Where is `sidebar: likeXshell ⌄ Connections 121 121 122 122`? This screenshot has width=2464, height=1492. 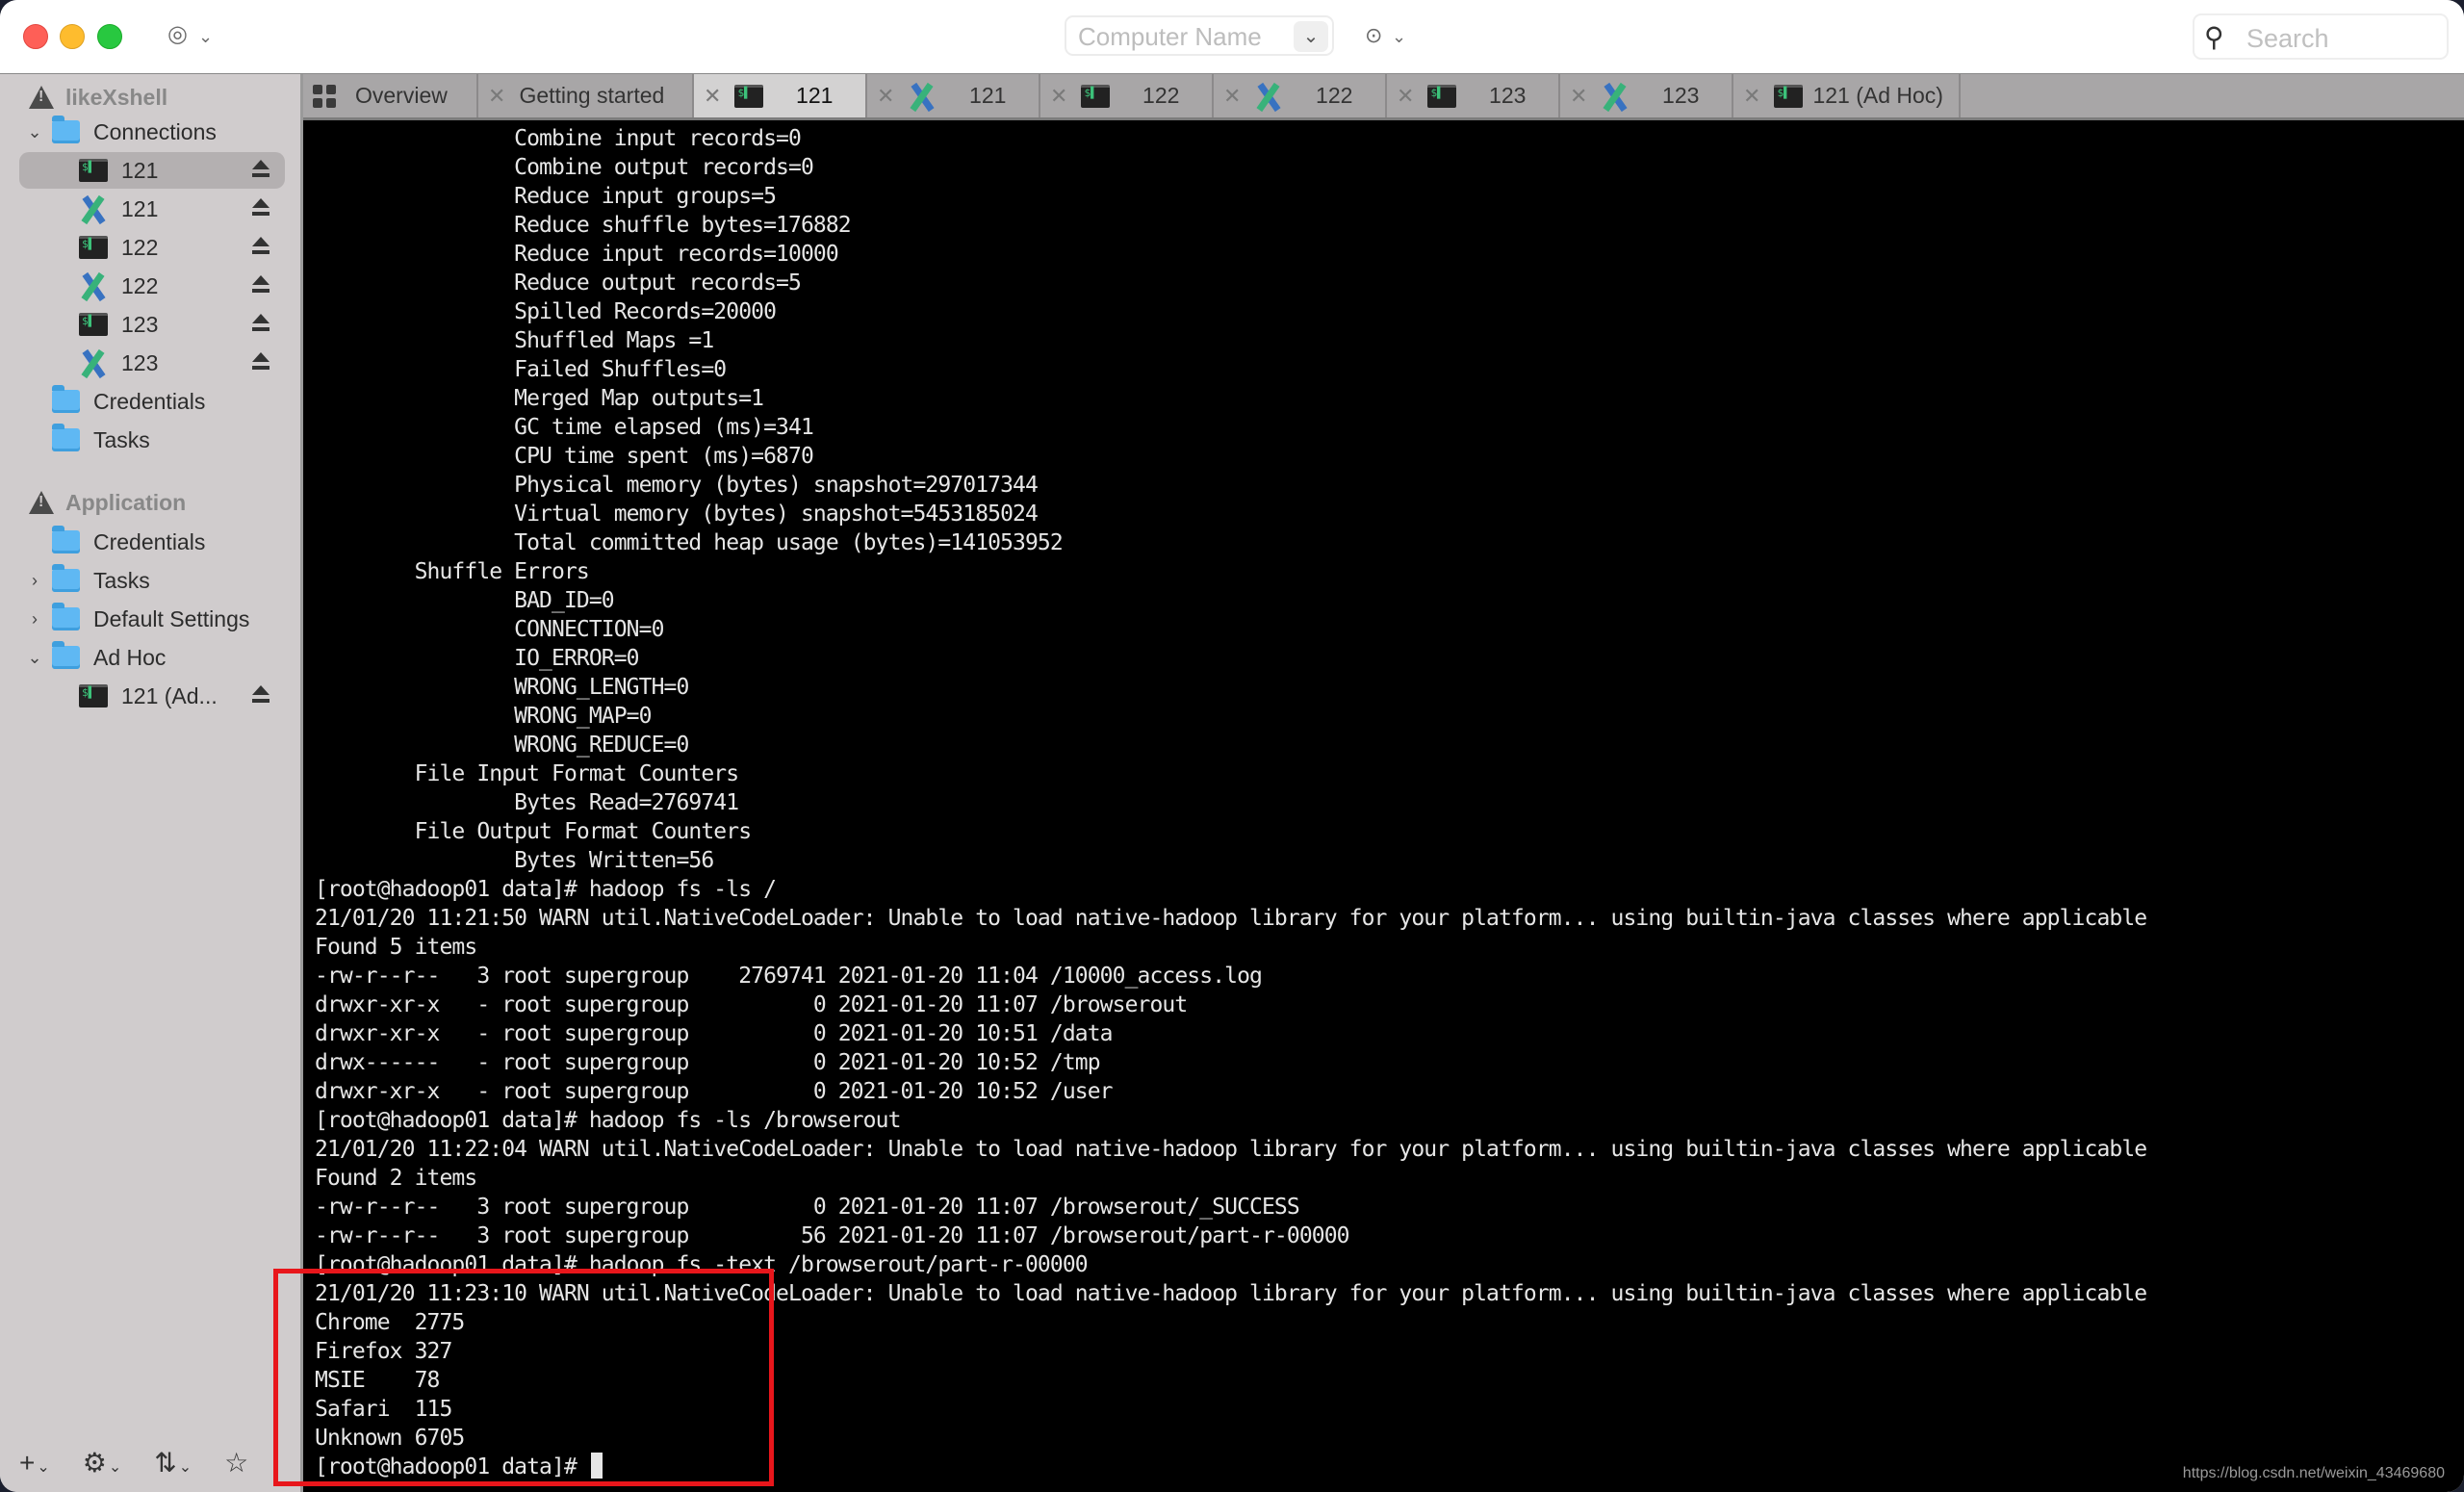 sidebar: likeXshell ⌄ Connections 121 121 122 122 is located at coordinates (151, 783).